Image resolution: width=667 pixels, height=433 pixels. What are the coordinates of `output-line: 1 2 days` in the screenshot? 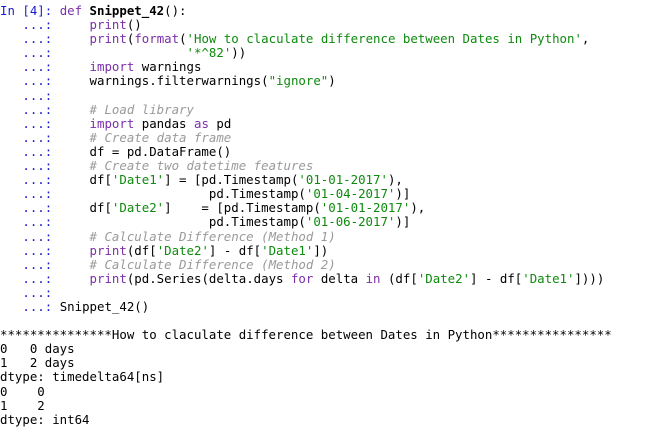 It's located at (37, 363).